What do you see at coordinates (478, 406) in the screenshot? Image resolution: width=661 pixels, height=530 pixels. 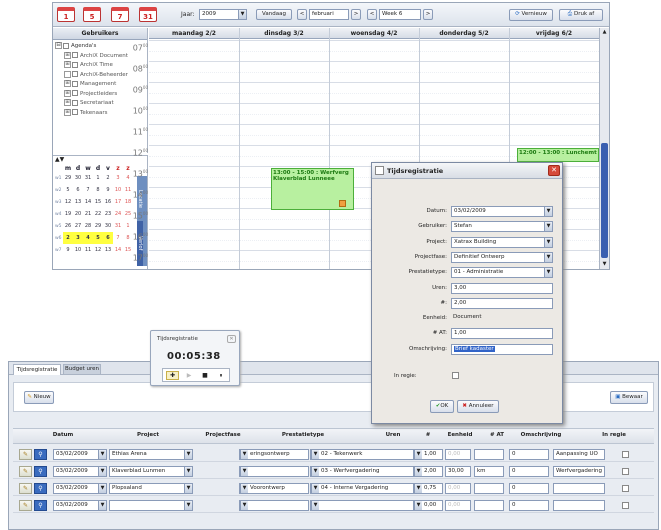 I see `cancel-button: ✖ Annuleer` at bounding box center [478, 406].